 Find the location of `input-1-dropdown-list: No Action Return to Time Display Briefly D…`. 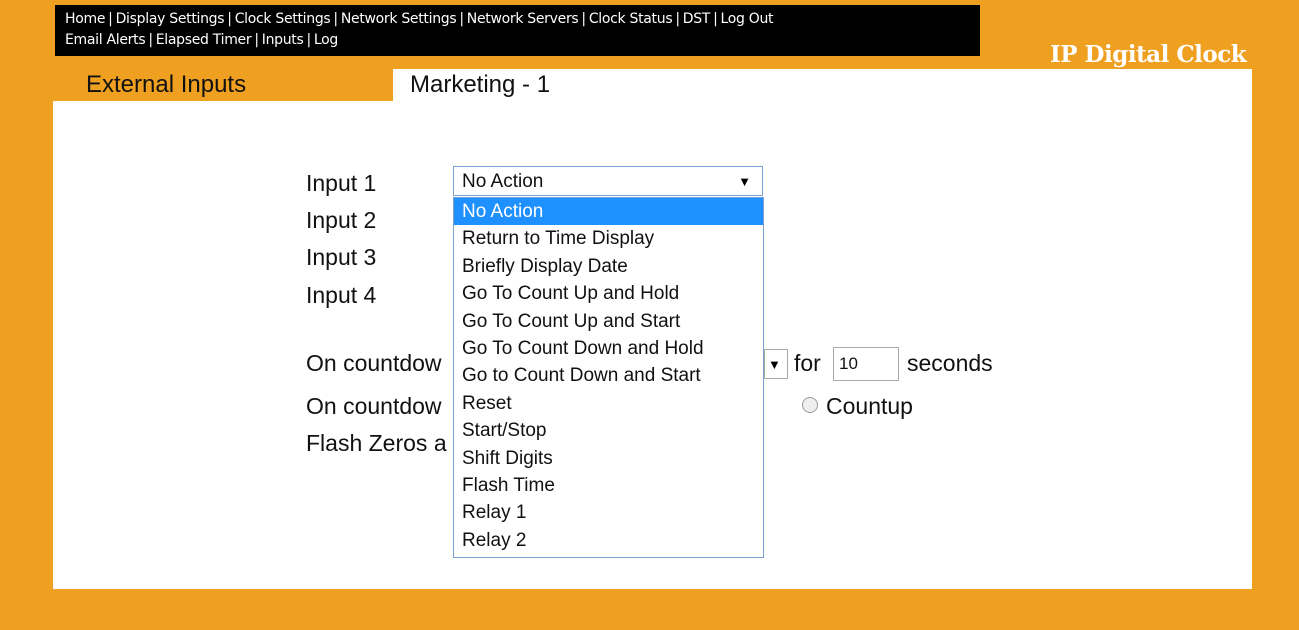

input-1-dropdown-list: No Action Return to Time Display Briefly D… is located at coordinates (608, 377).